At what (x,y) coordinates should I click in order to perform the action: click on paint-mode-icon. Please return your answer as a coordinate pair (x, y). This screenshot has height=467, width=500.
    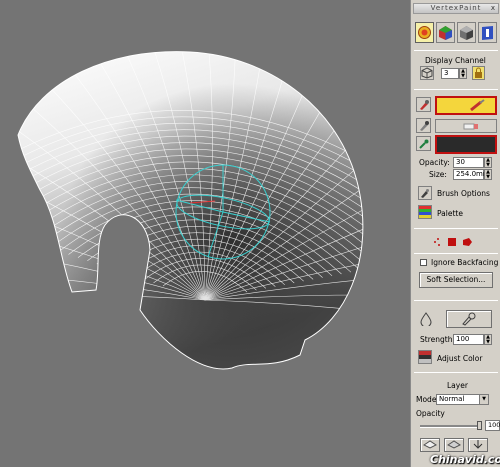
    Looking at the image, I should click on (424, 32).